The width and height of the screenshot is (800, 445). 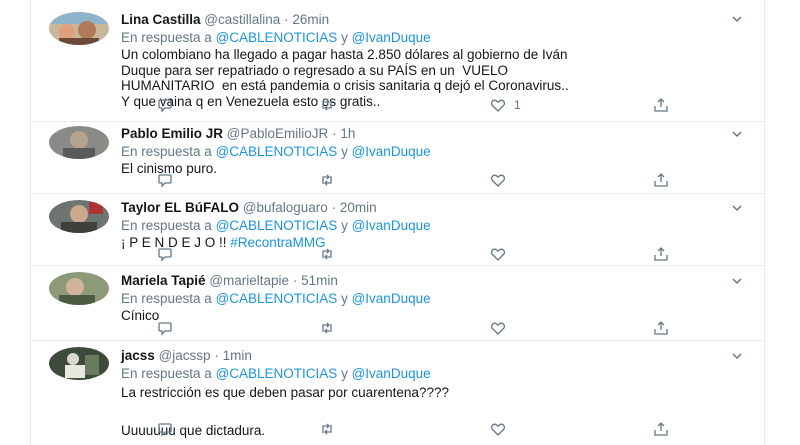 What do you see at coordinates (427, 134) in the screenshot?
I see `tweet-header: Pablo Emilio JR @PabloEmilioJR · 1h` at bounding box center [427, 134].